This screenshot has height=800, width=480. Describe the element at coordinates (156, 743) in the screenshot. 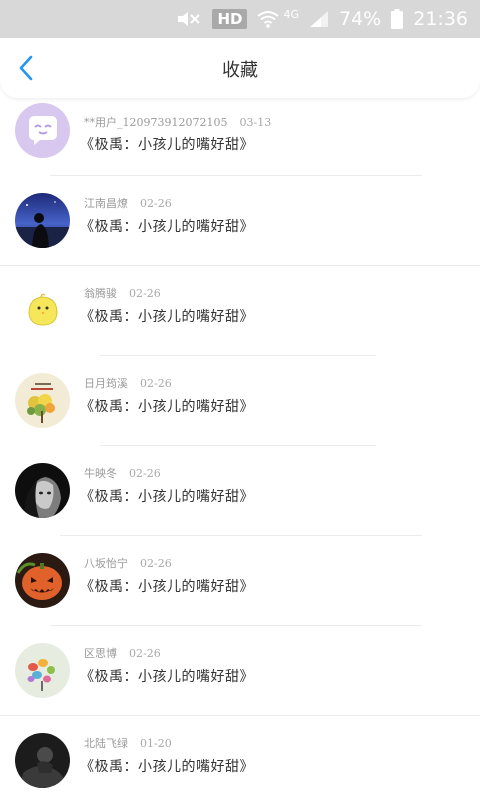

I see `date: 01-20` at that location.